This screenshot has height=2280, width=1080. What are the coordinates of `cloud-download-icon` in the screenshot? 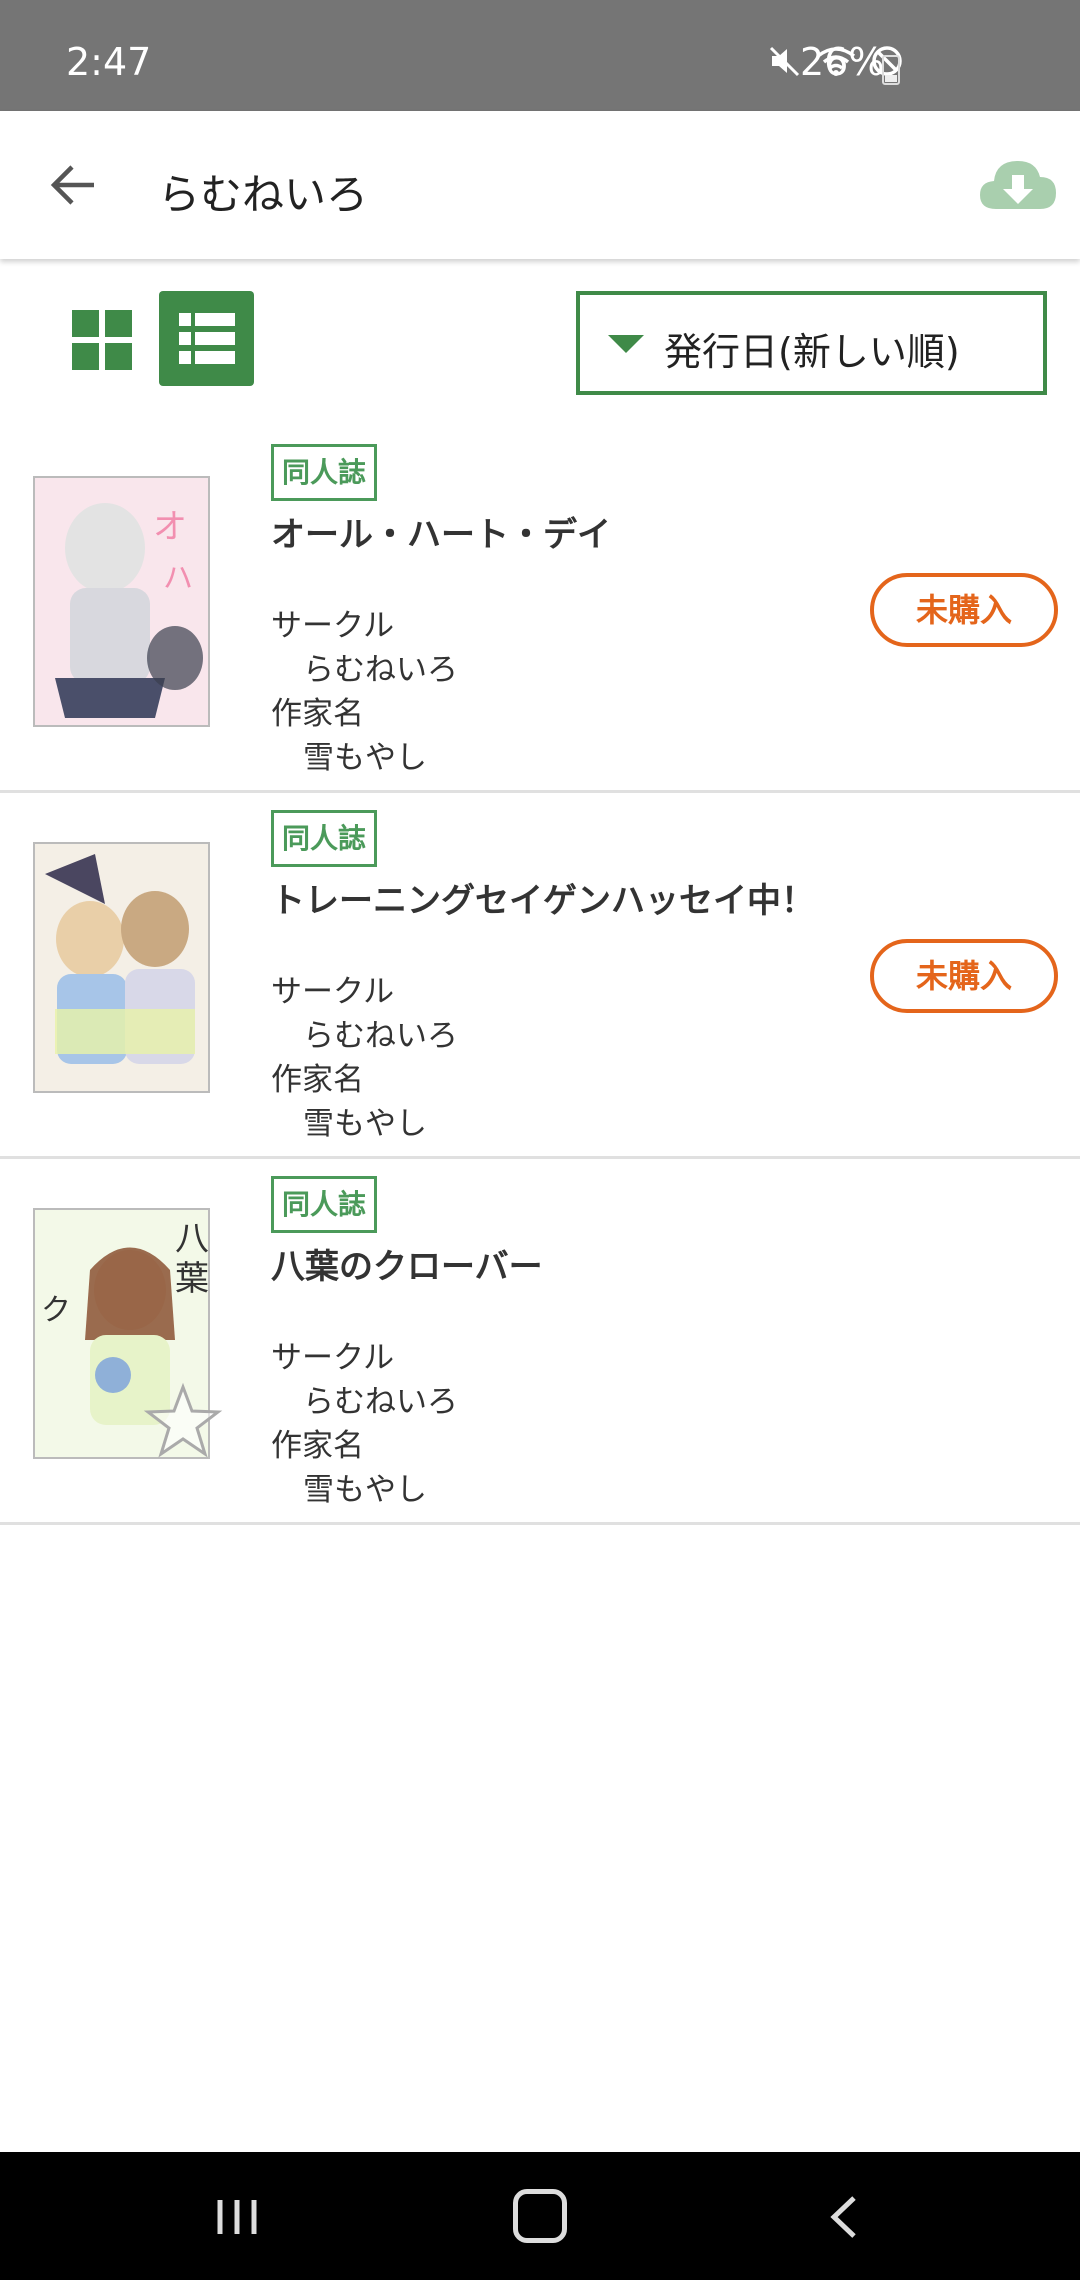 It's located at (1018, 184).